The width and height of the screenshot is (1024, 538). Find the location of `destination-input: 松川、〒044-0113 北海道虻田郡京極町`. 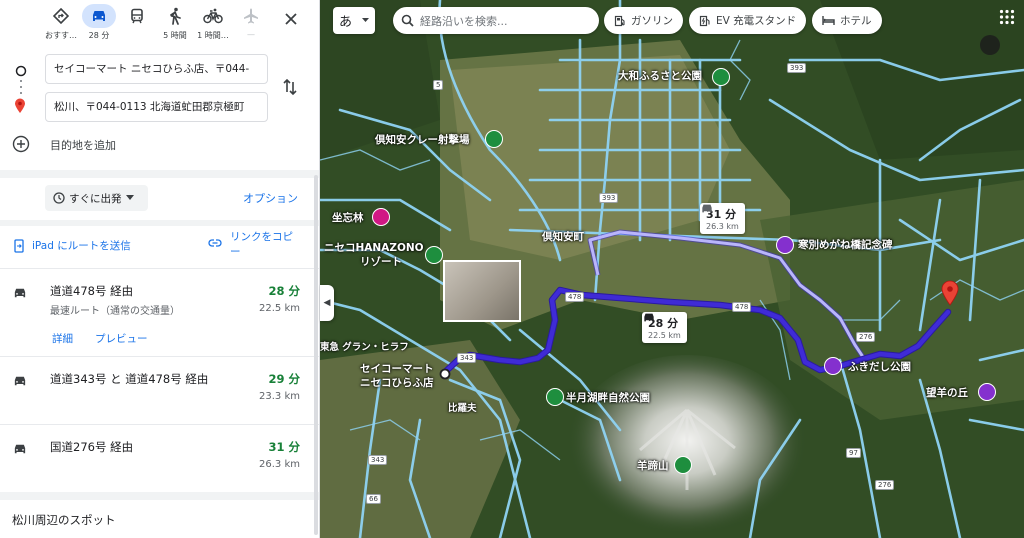

destination-input: 松川、〒044-0113 北海道虻田郡京極町 is located at coordinates (156, 107).